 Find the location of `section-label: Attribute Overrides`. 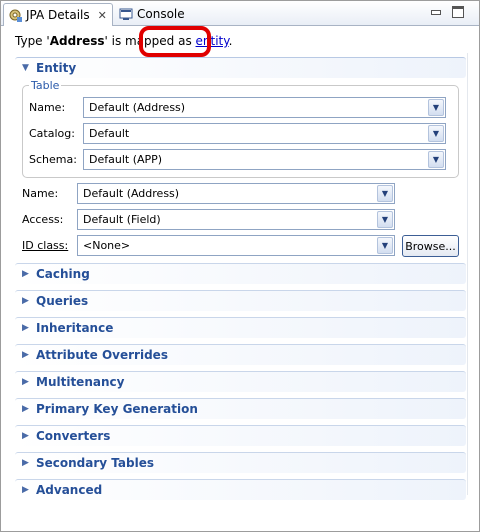

section-label: Attribute Overrides is located at coordinates (102, 355).